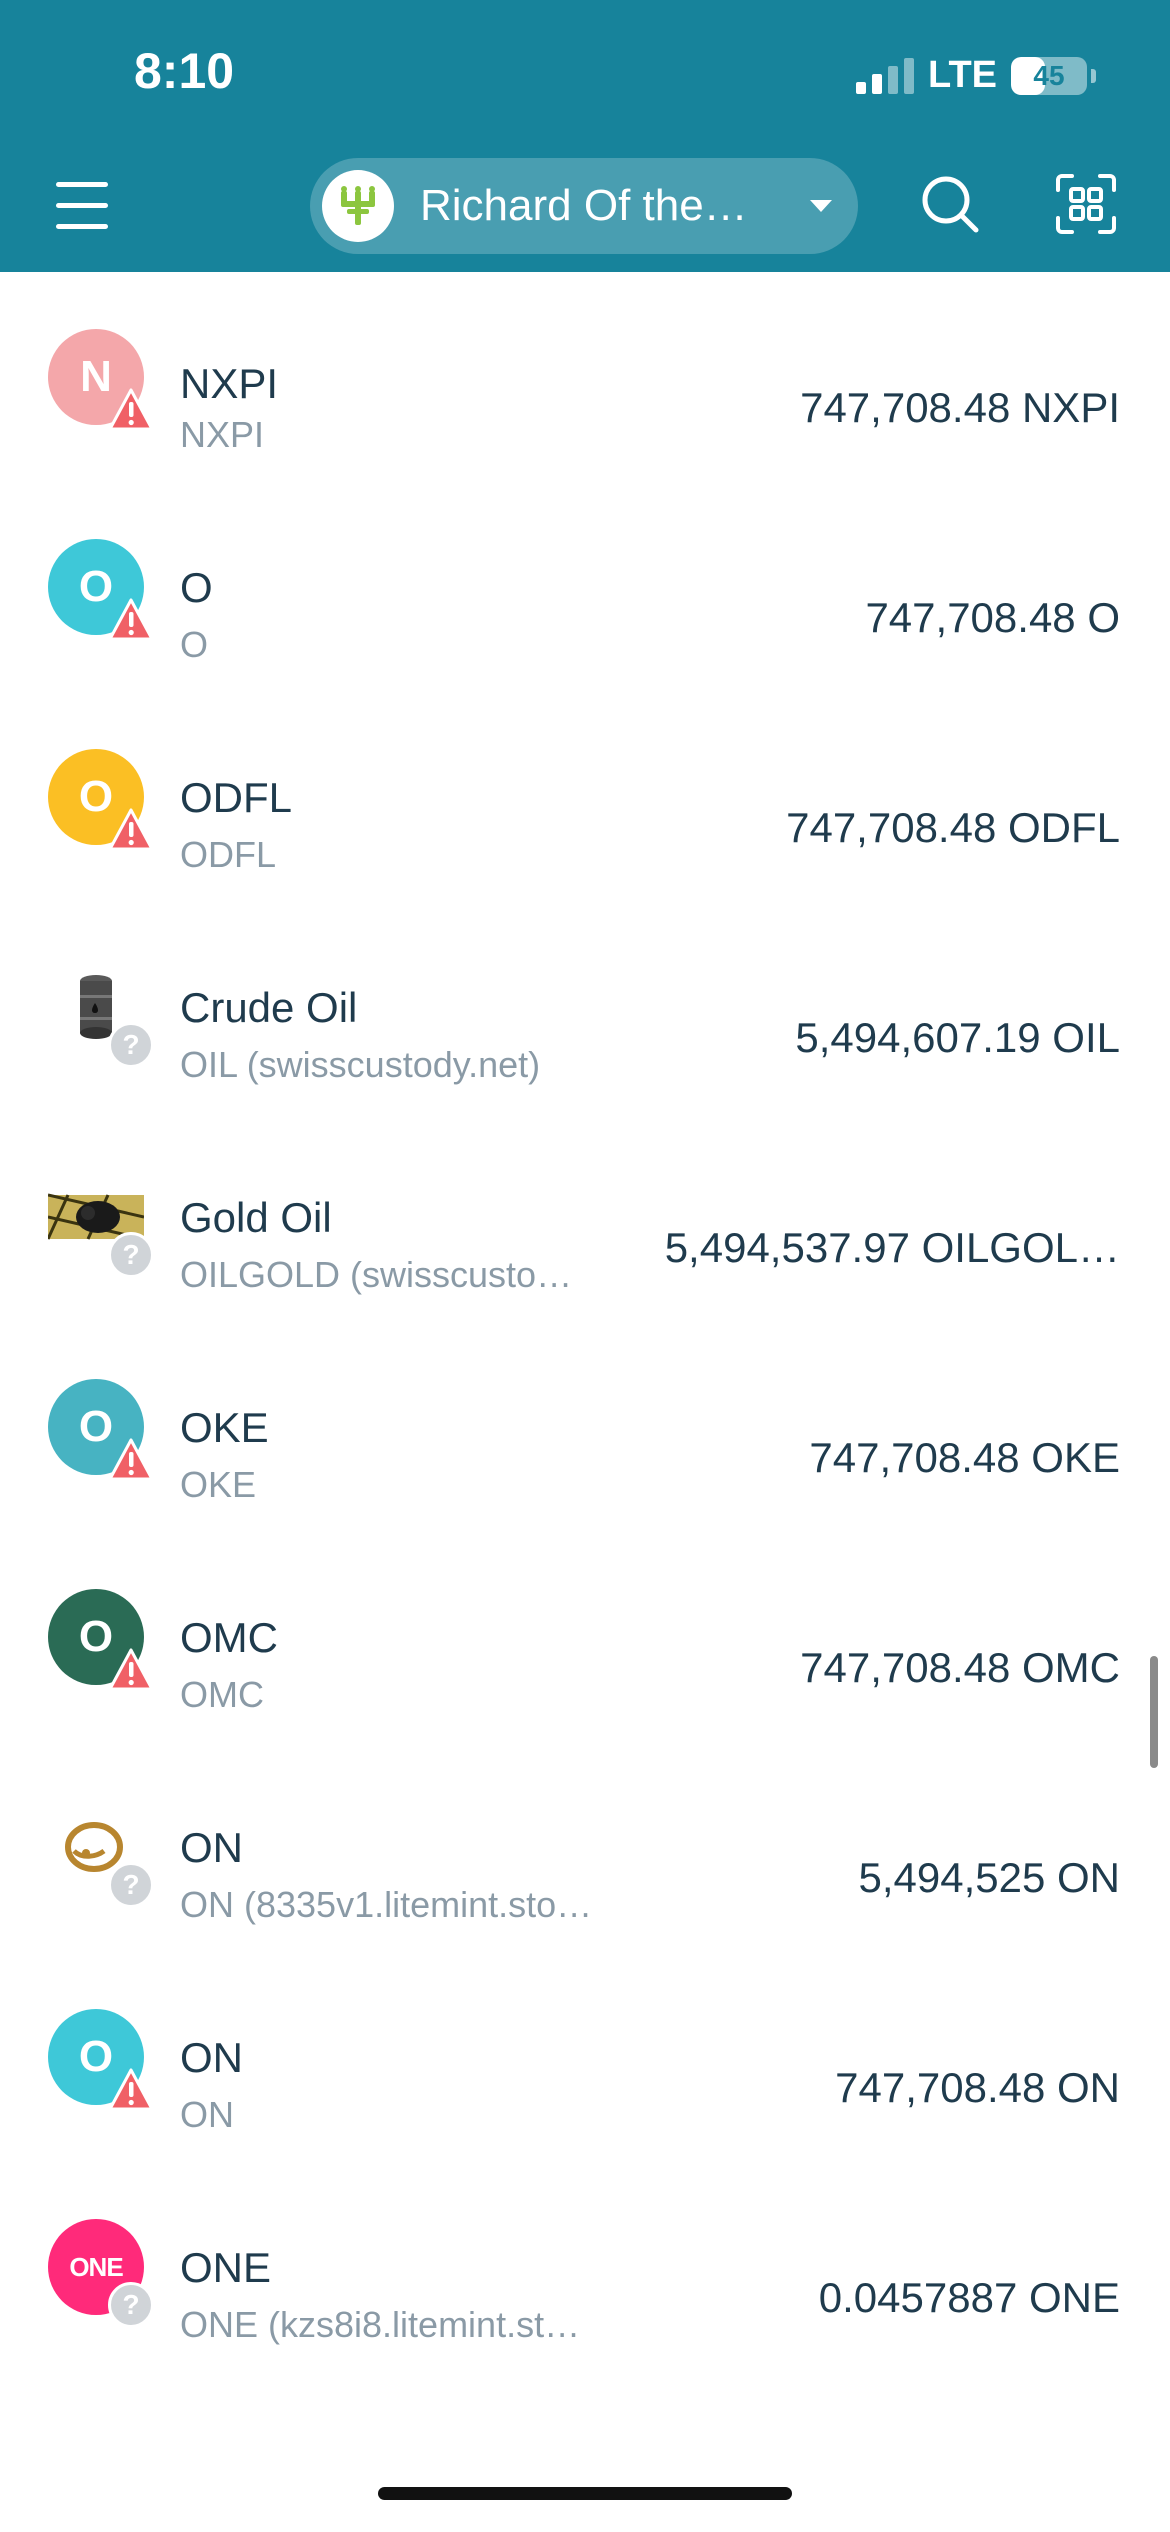  I want to click on asset-code: O, so click(194, 644).